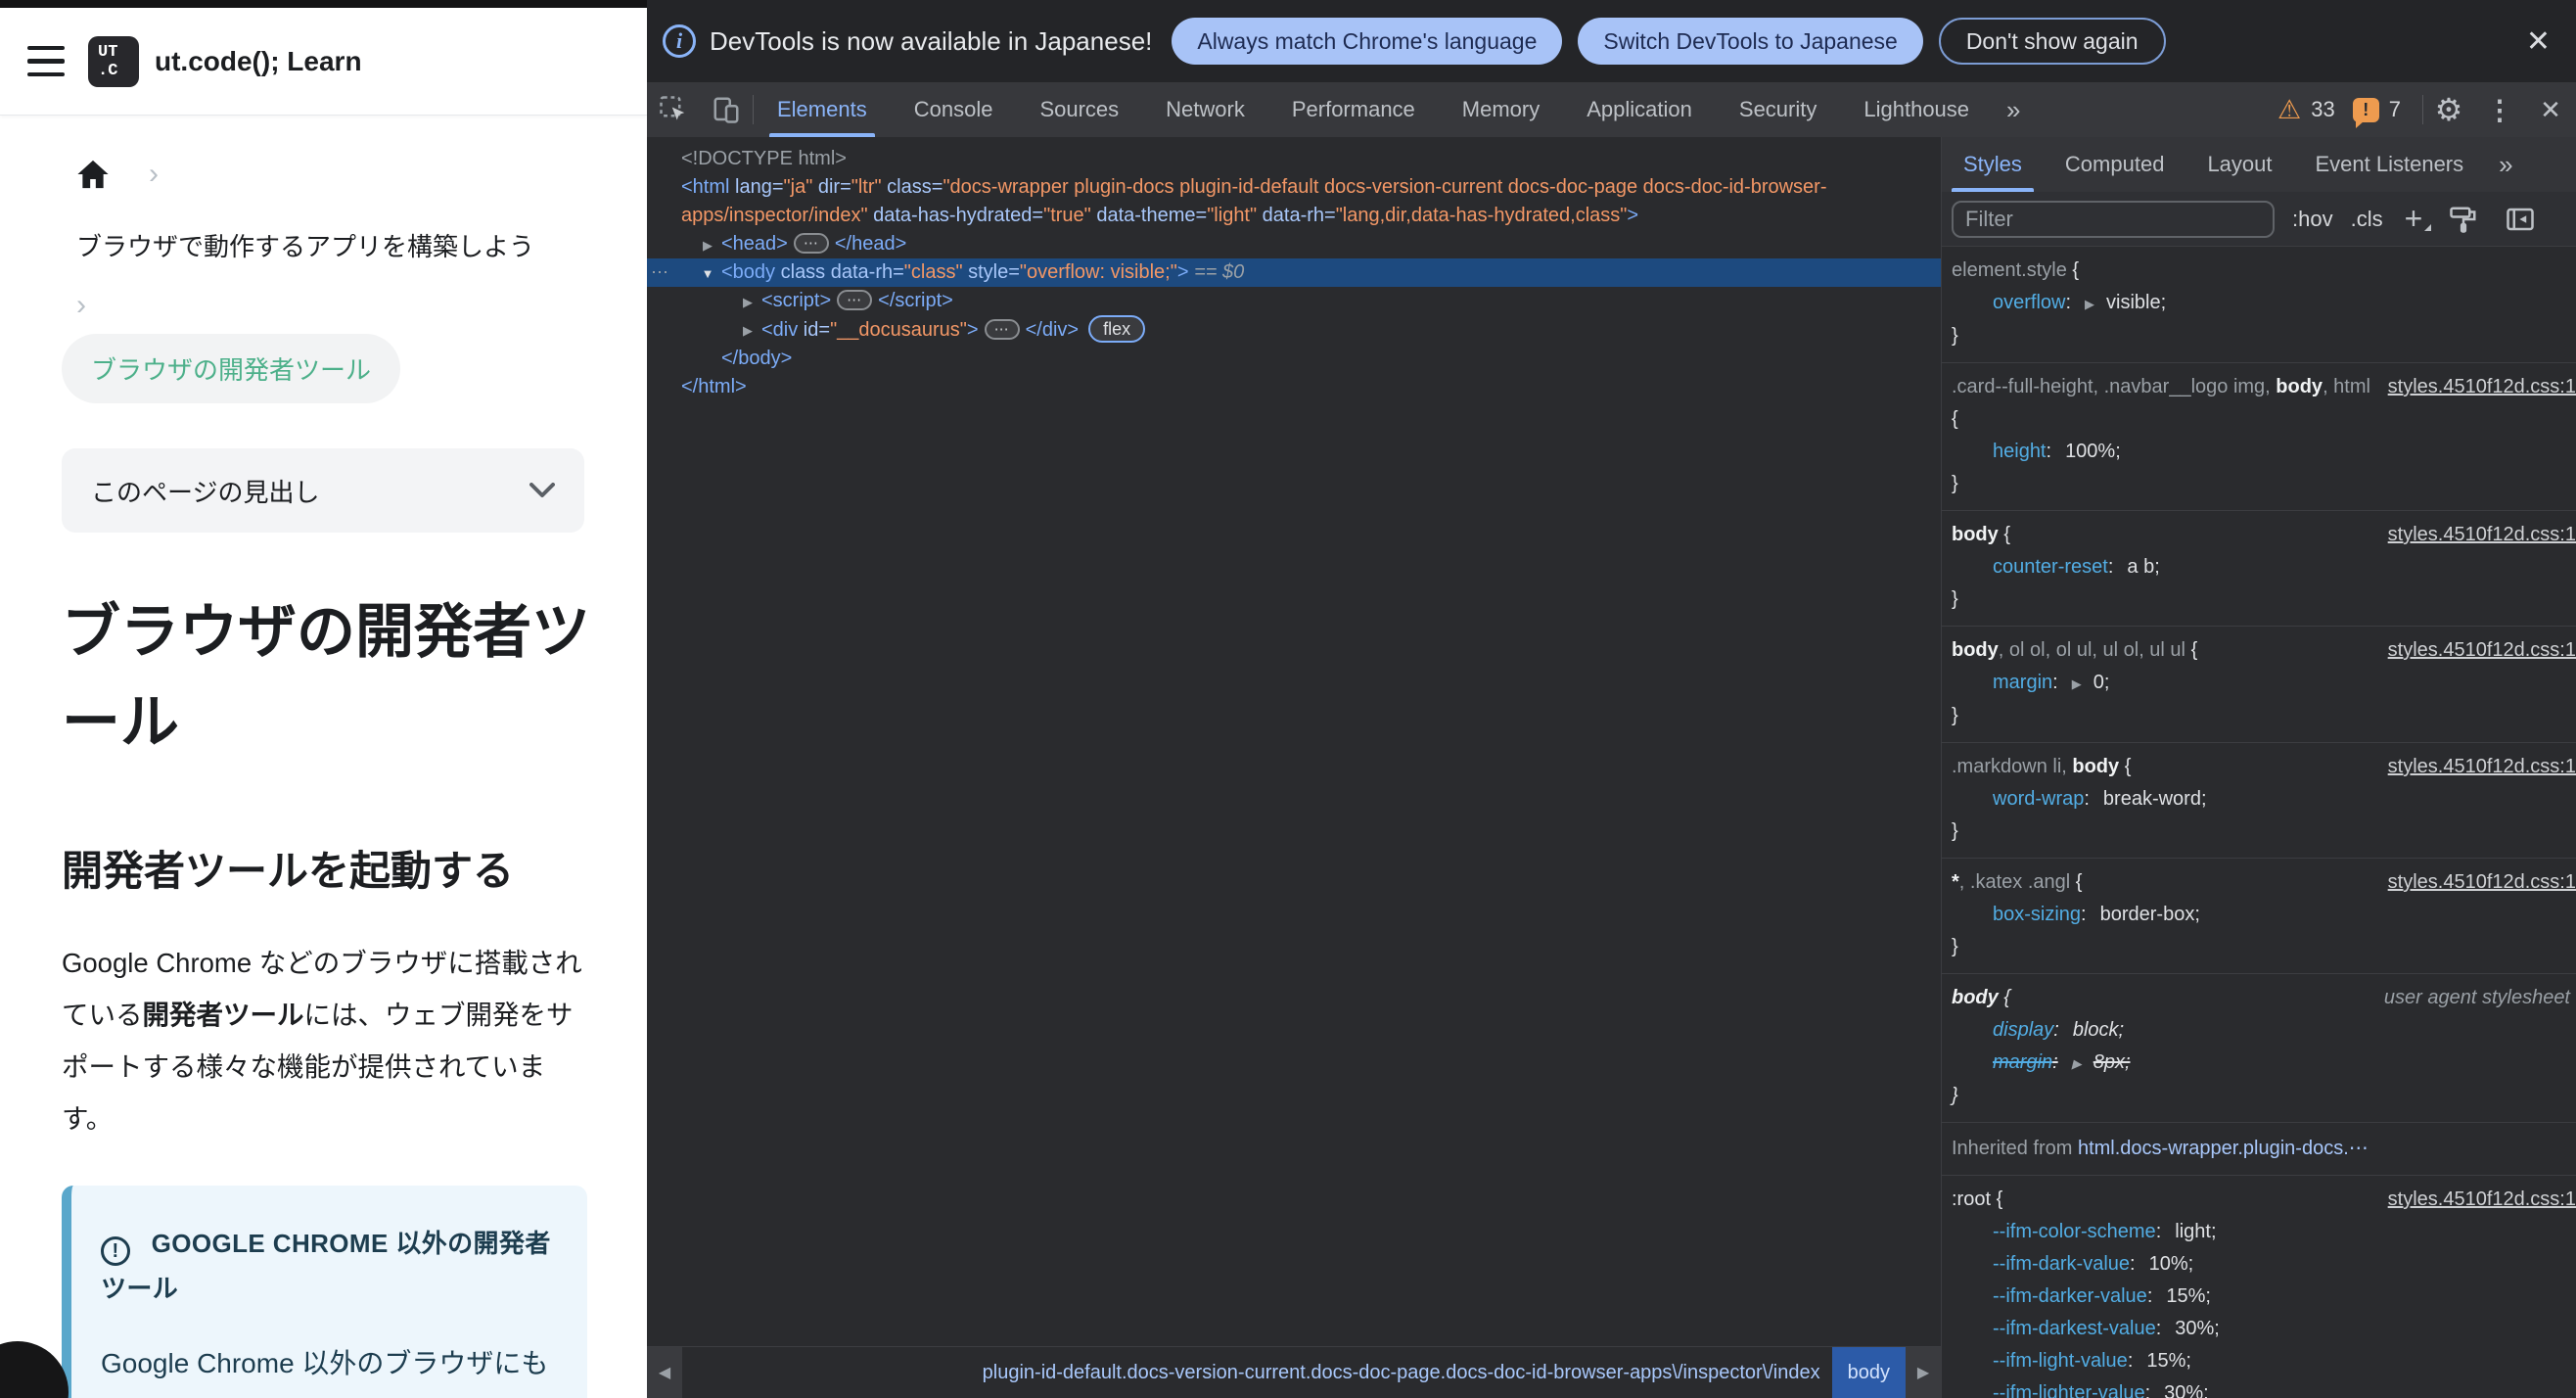 The width and height of the screenshot is (2576, 1398). I want to click on css-selector: :root {, so click(2164, 1200).